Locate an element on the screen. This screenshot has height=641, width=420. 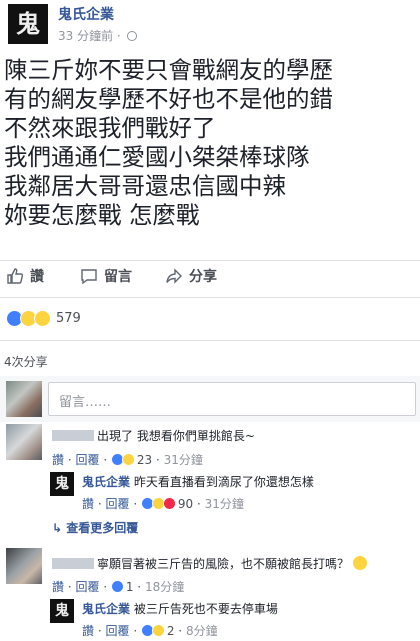
comment-actions: 讚 · 回覆 · 23 · 31分鐘 is located at coordinates (127, 460).